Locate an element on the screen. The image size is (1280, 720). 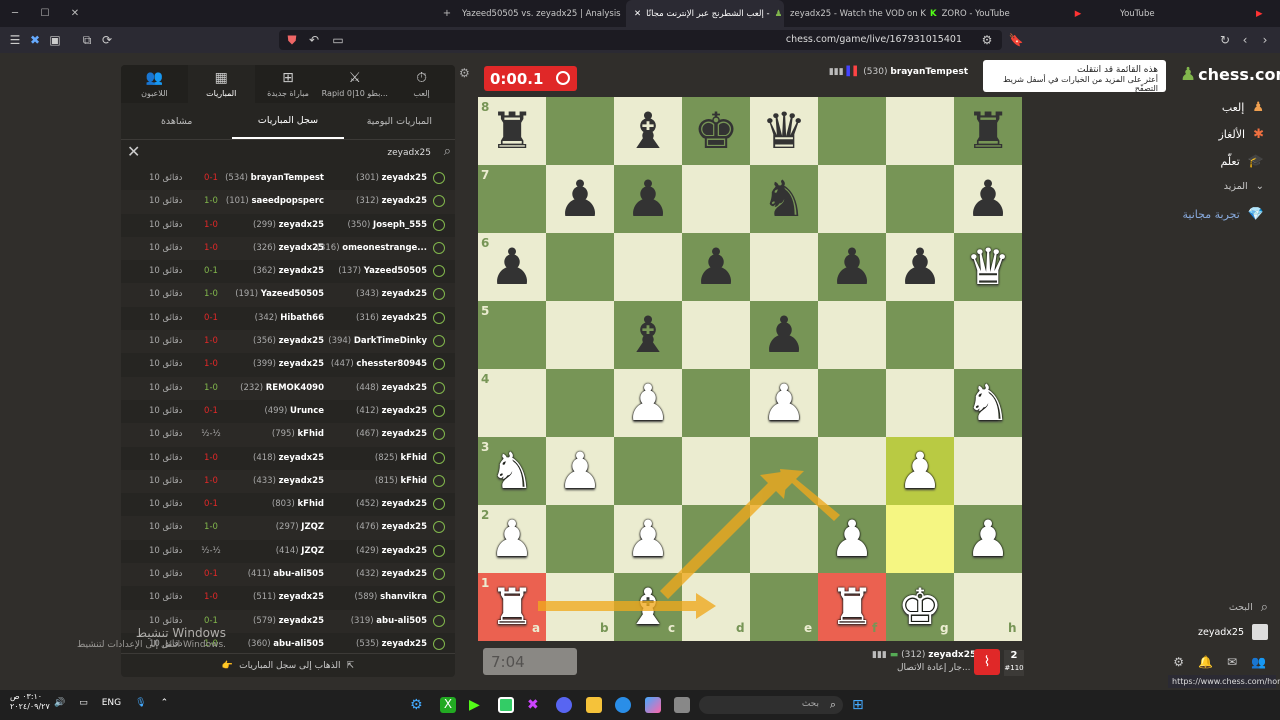
bell-icon: 🔔 is located at coordinates (1205, 662).